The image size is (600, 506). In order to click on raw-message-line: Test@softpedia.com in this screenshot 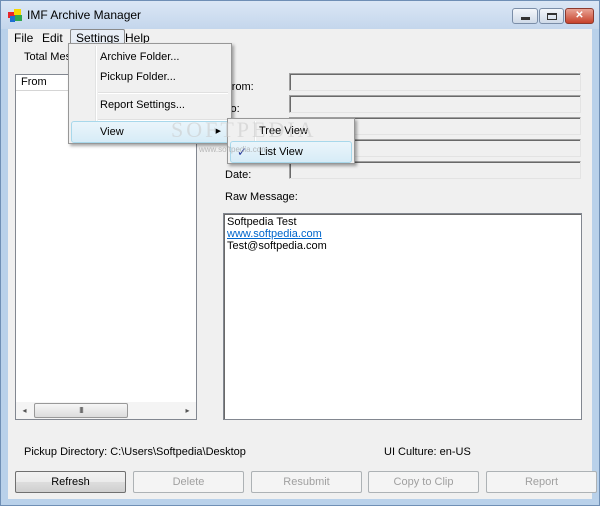, I will do `click(277, 246)`.